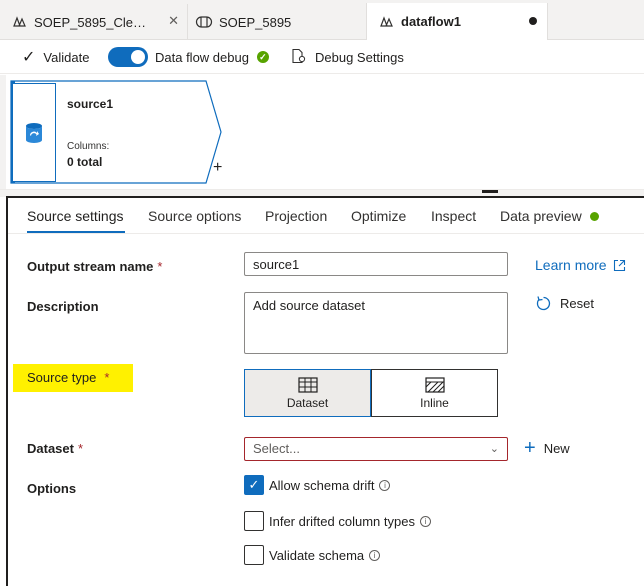 Image resolution: width=644 pixels, height=586 pixels. What do you see at coordinates (556, 448) in the screenshot?
I see `new-dataset-label: New` at bounding box center [556, 448].